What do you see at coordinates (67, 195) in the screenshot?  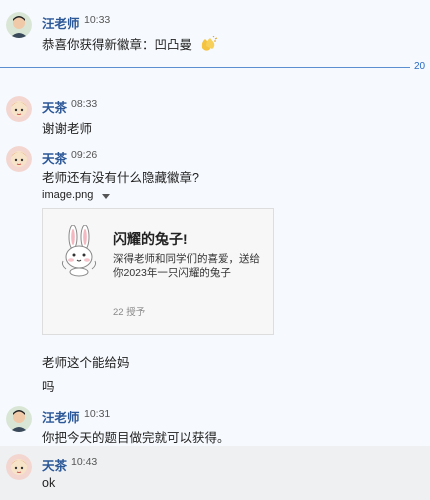 I see `attachment-filename: image.png` at bounding box center [67, 195].